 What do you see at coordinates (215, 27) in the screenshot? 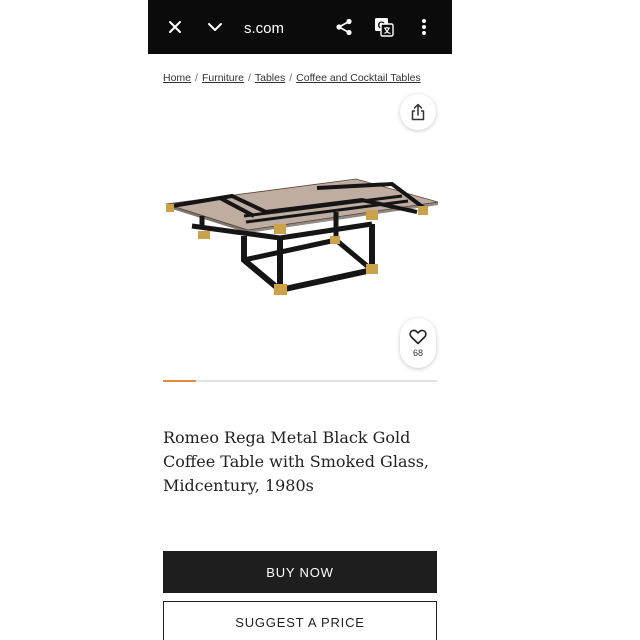
I see `chevron-down-icon` at bounding box center [215, 27].